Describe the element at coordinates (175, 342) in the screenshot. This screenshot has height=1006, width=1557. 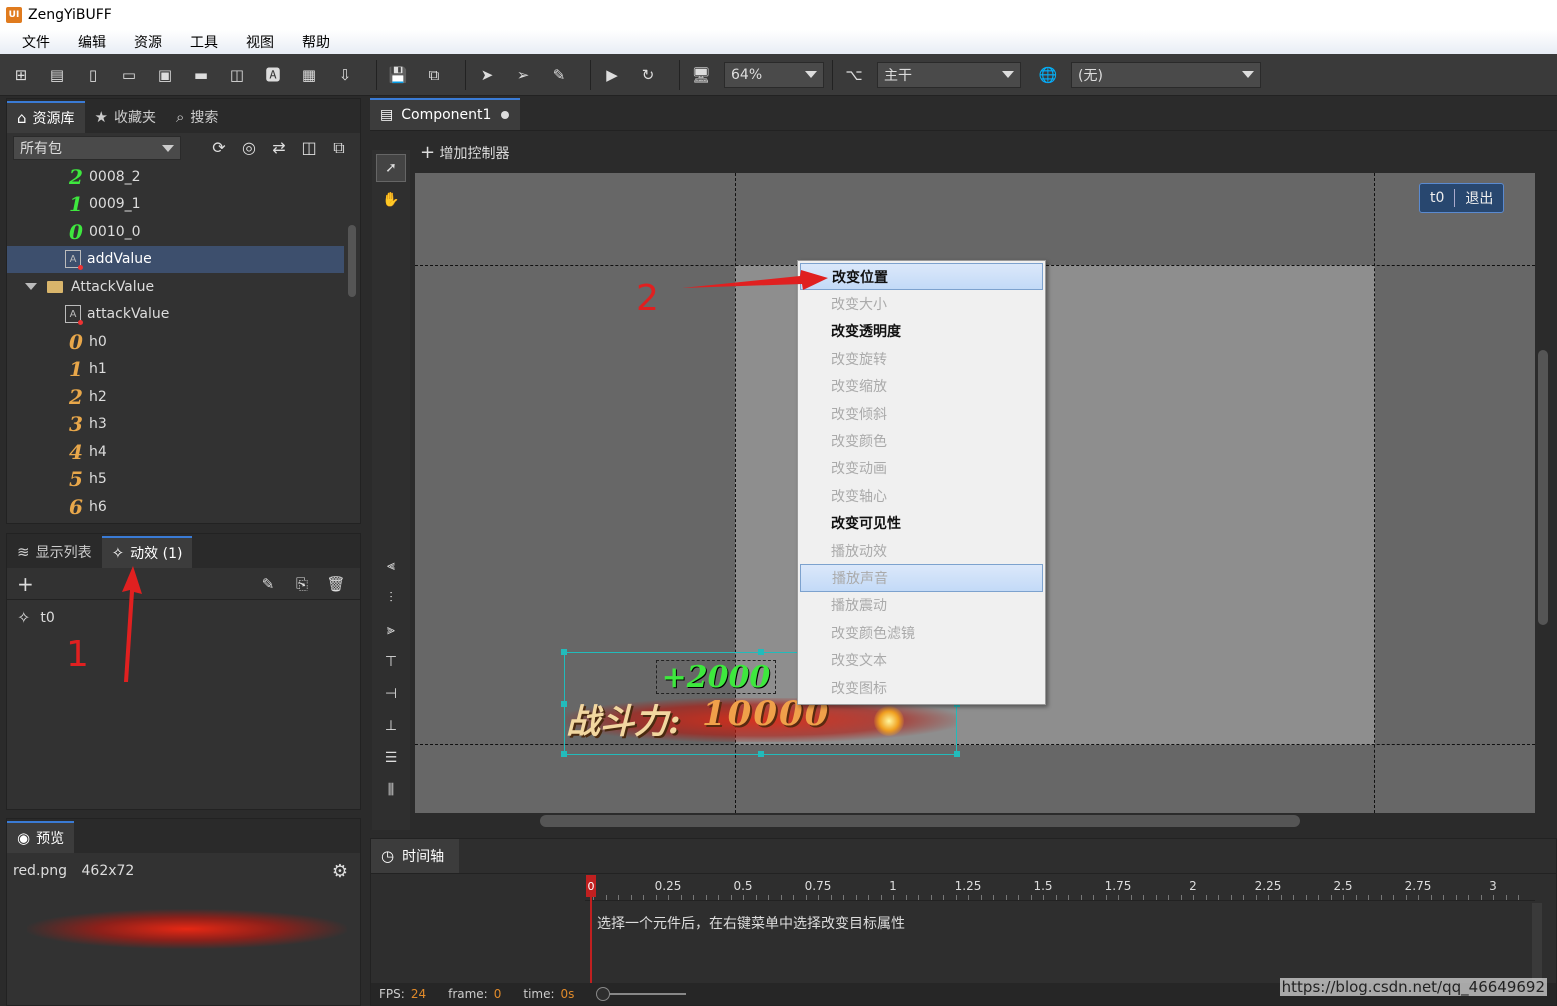
I see `tree-item: 0 h0` at that location.